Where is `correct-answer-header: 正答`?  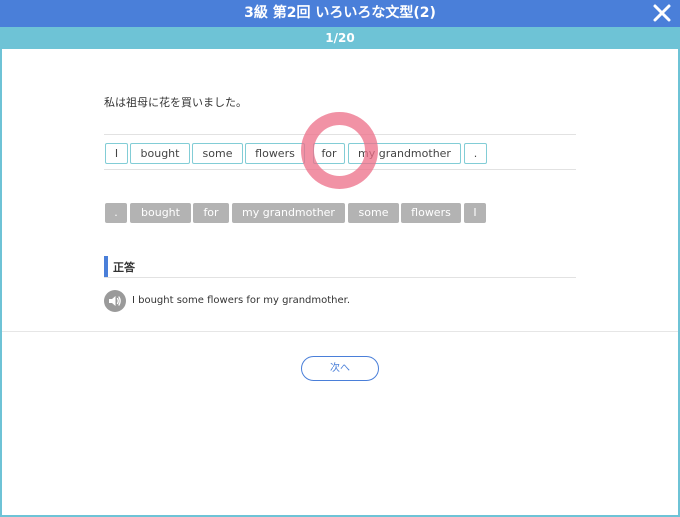 correct-answer-header: 正答 is located at coordinates (340, 267).